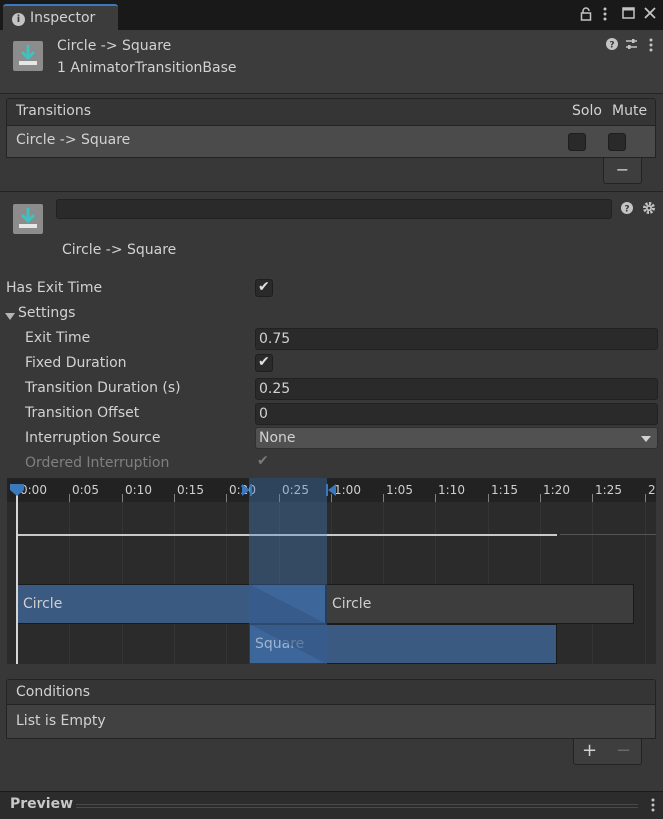 This screenshot has height=819, width=663. I want to click on ordered-interruption-label: Ordered Interruption, so click(97, 463).